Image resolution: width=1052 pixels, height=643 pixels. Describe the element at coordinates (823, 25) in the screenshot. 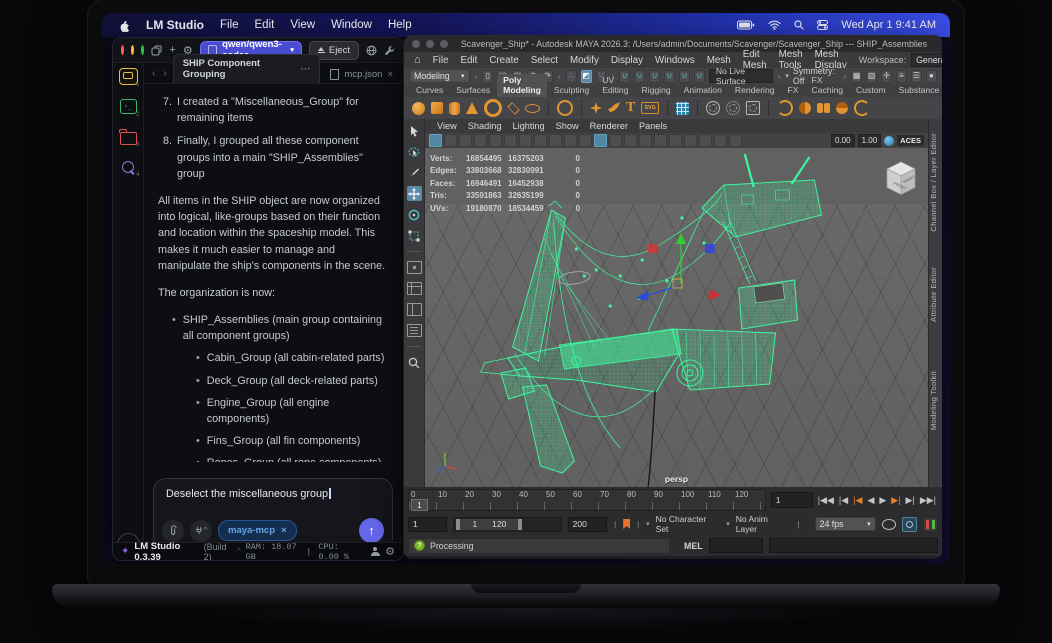

I see `control-center-icon` at that location.